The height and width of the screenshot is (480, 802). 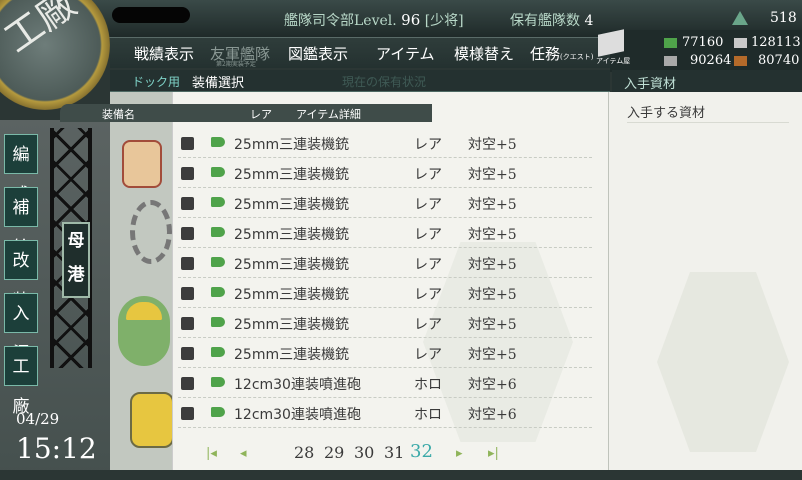 What do you see at coordinates (492, 415) in the screenshot?
I see `equip-detail: 対空+6` at bounding box center [492, 415].